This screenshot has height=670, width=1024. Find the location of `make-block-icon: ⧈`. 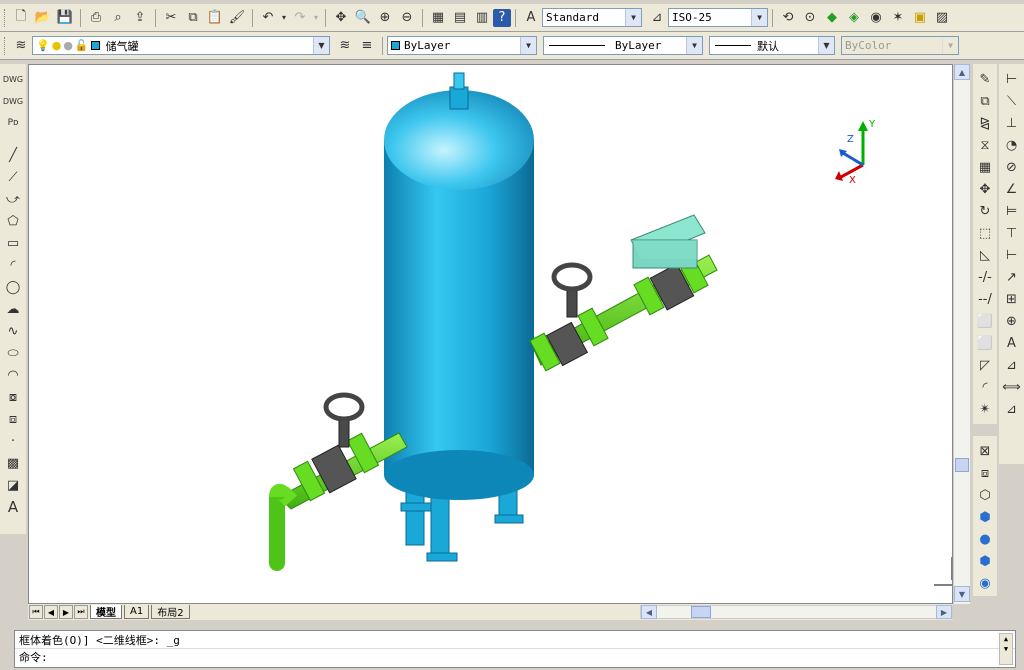

make-block-icon: ⧈ is located at coordinates (13, 419).